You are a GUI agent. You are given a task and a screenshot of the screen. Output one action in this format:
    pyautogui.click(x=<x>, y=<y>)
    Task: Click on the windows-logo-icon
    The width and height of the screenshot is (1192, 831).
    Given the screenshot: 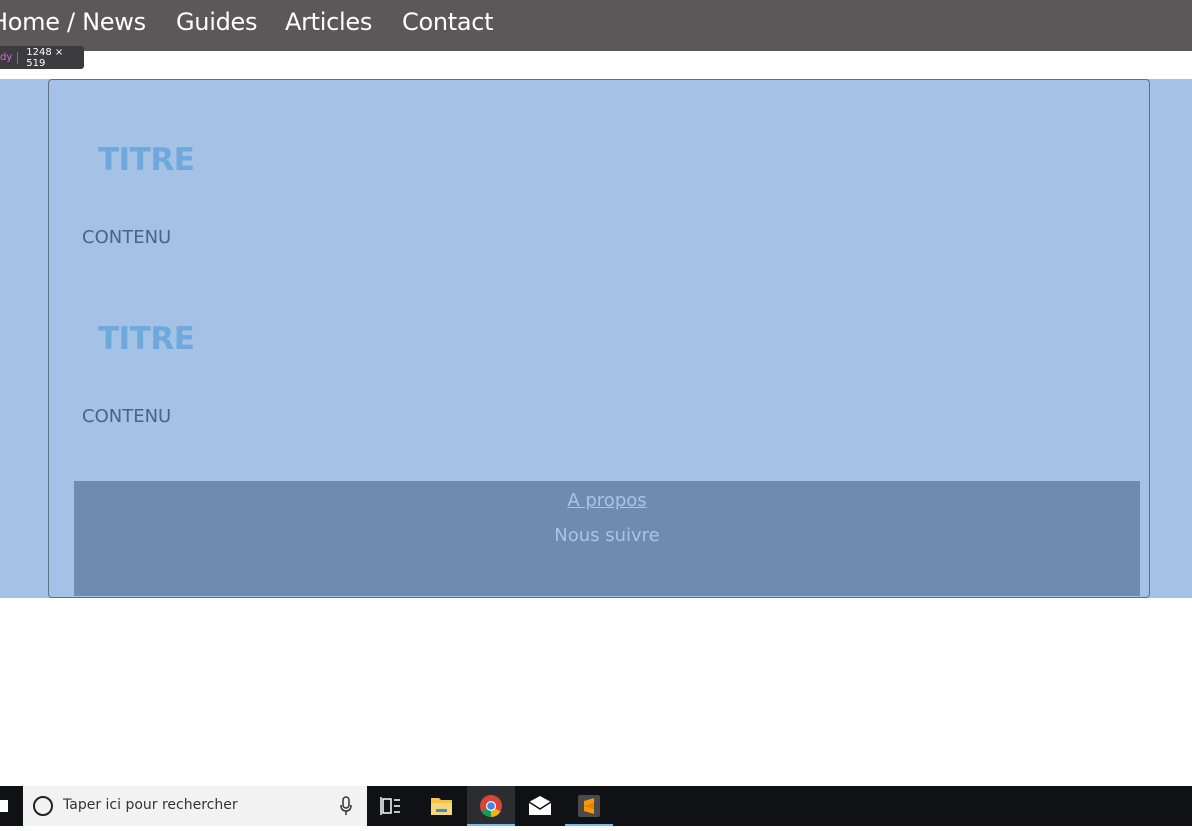 What is the action you would take?
    pyautogui.click(x=4, y=806)
    